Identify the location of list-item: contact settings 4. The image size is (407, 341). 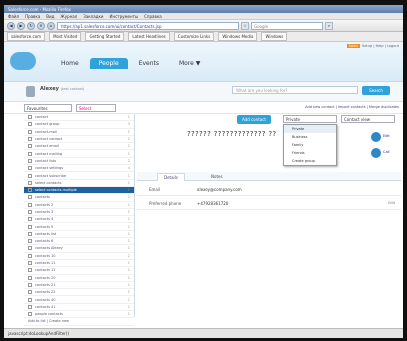
(79, 169).